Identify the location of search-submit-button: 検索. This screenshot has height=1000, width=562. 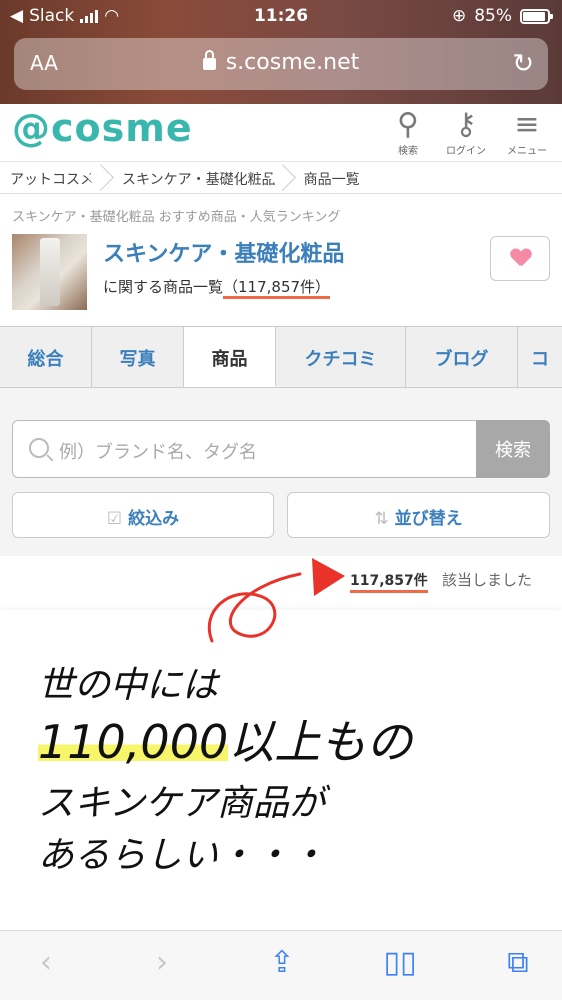
(513, 449).